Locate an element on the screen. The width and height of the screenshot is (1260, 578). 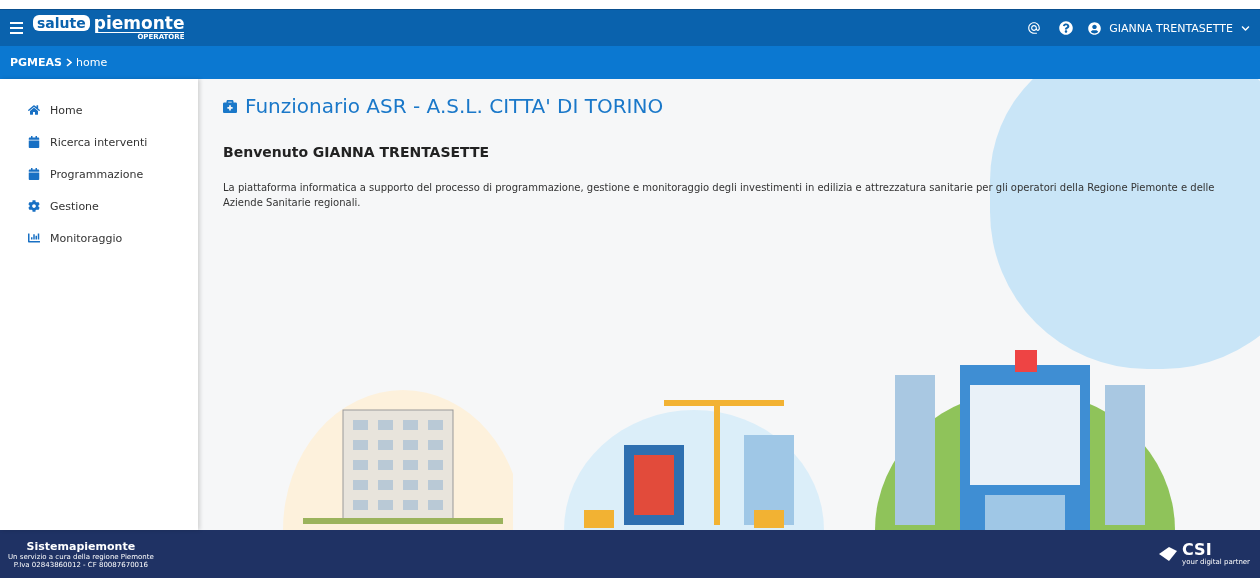
sidebar-item: Monitoraggio is located at coordinates (99, 238).